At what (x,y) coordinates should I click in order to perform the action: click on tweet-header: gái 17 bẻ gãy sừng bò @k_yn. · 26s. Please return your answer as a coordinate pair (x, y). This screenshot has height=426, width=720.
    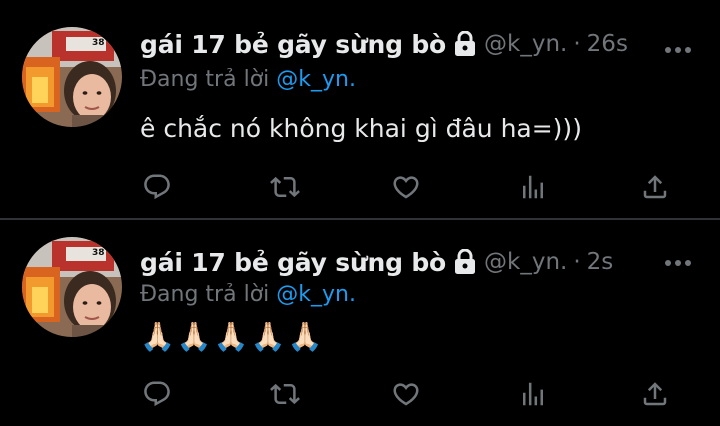
    Looking at the image, I should click on (384, 44).